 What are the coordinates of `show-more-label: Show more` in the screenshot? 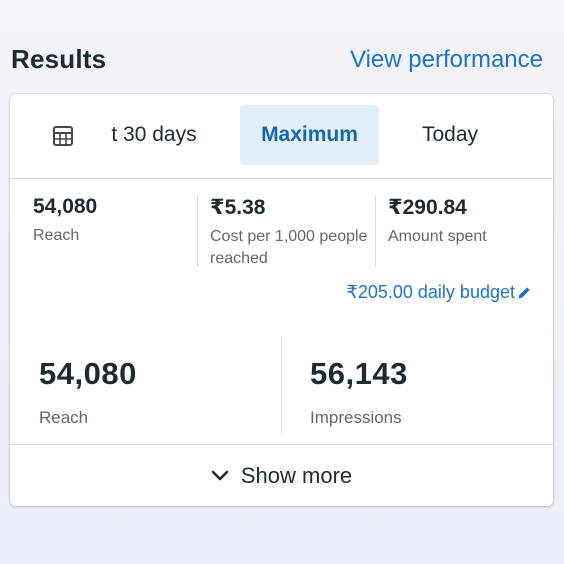 It's located at (296, 475).